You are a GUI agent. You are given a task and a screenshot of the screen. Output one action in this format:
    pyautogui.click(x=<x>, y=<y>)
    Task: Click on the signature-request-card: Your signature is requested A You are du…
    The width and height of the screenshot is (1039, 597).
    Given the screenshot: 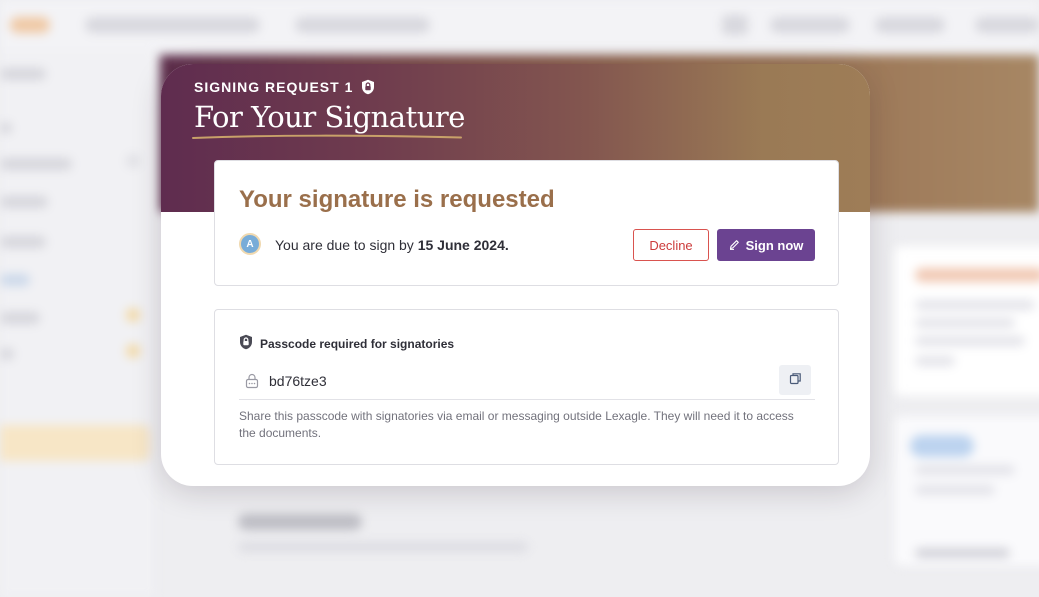 What is the action you would take?
    pyautogui.click(x=526, y=223)
    